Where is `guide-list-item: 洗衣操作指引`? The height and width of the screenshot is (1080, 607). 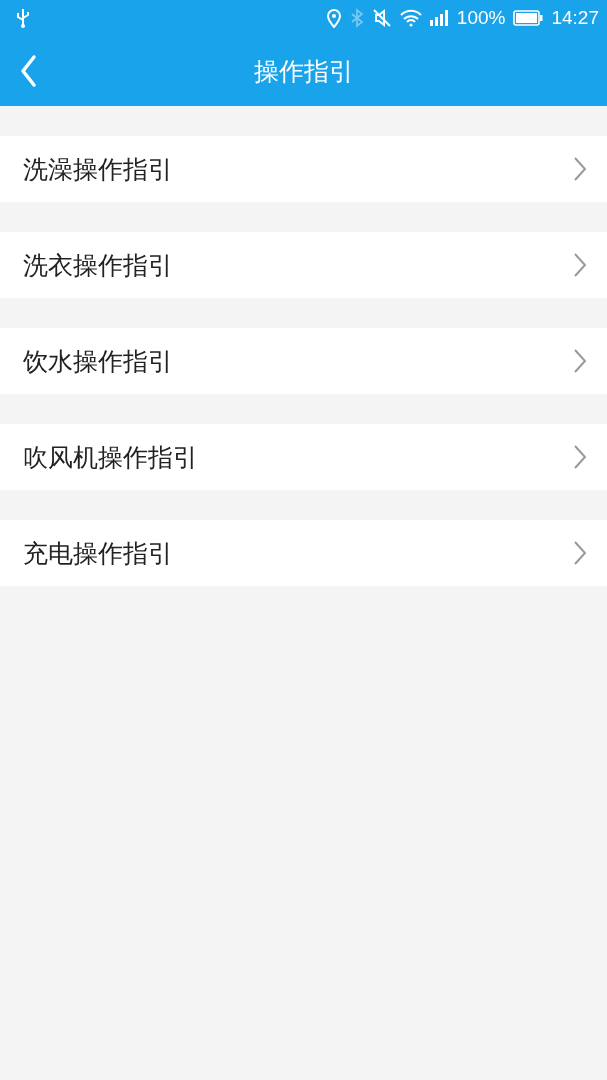
guide-list-item: 洗衣操作指引 is located at coordinates (303, 265).